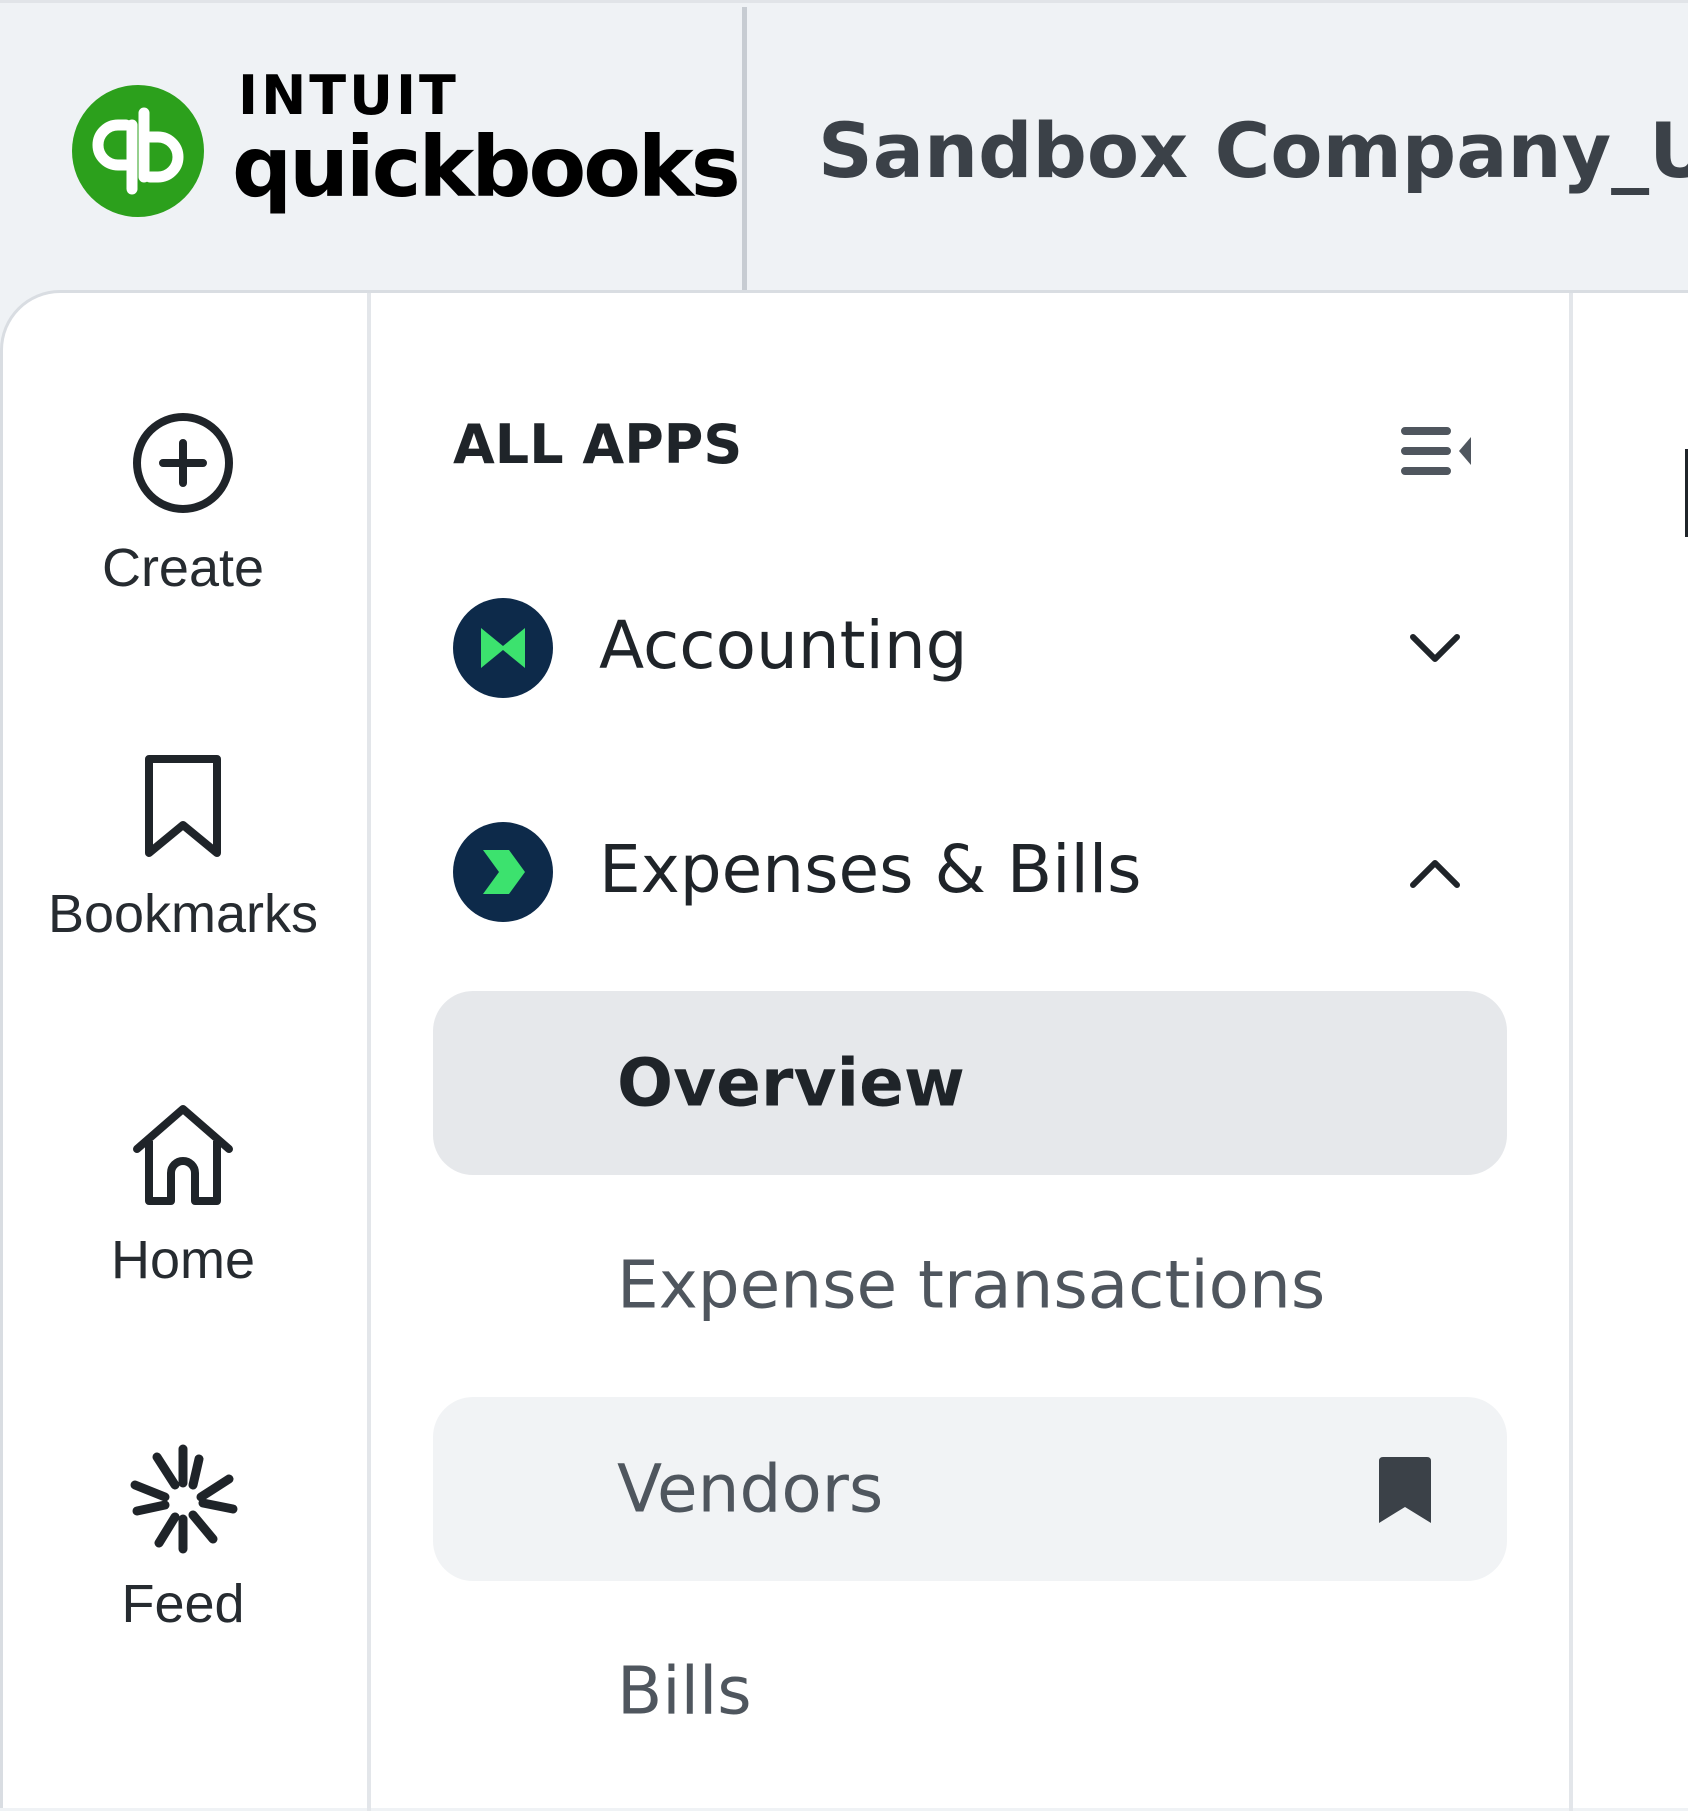  Describe the element at coordinates (1435, 874) in the screenshot. I see `chevron-up-icon` at that location.